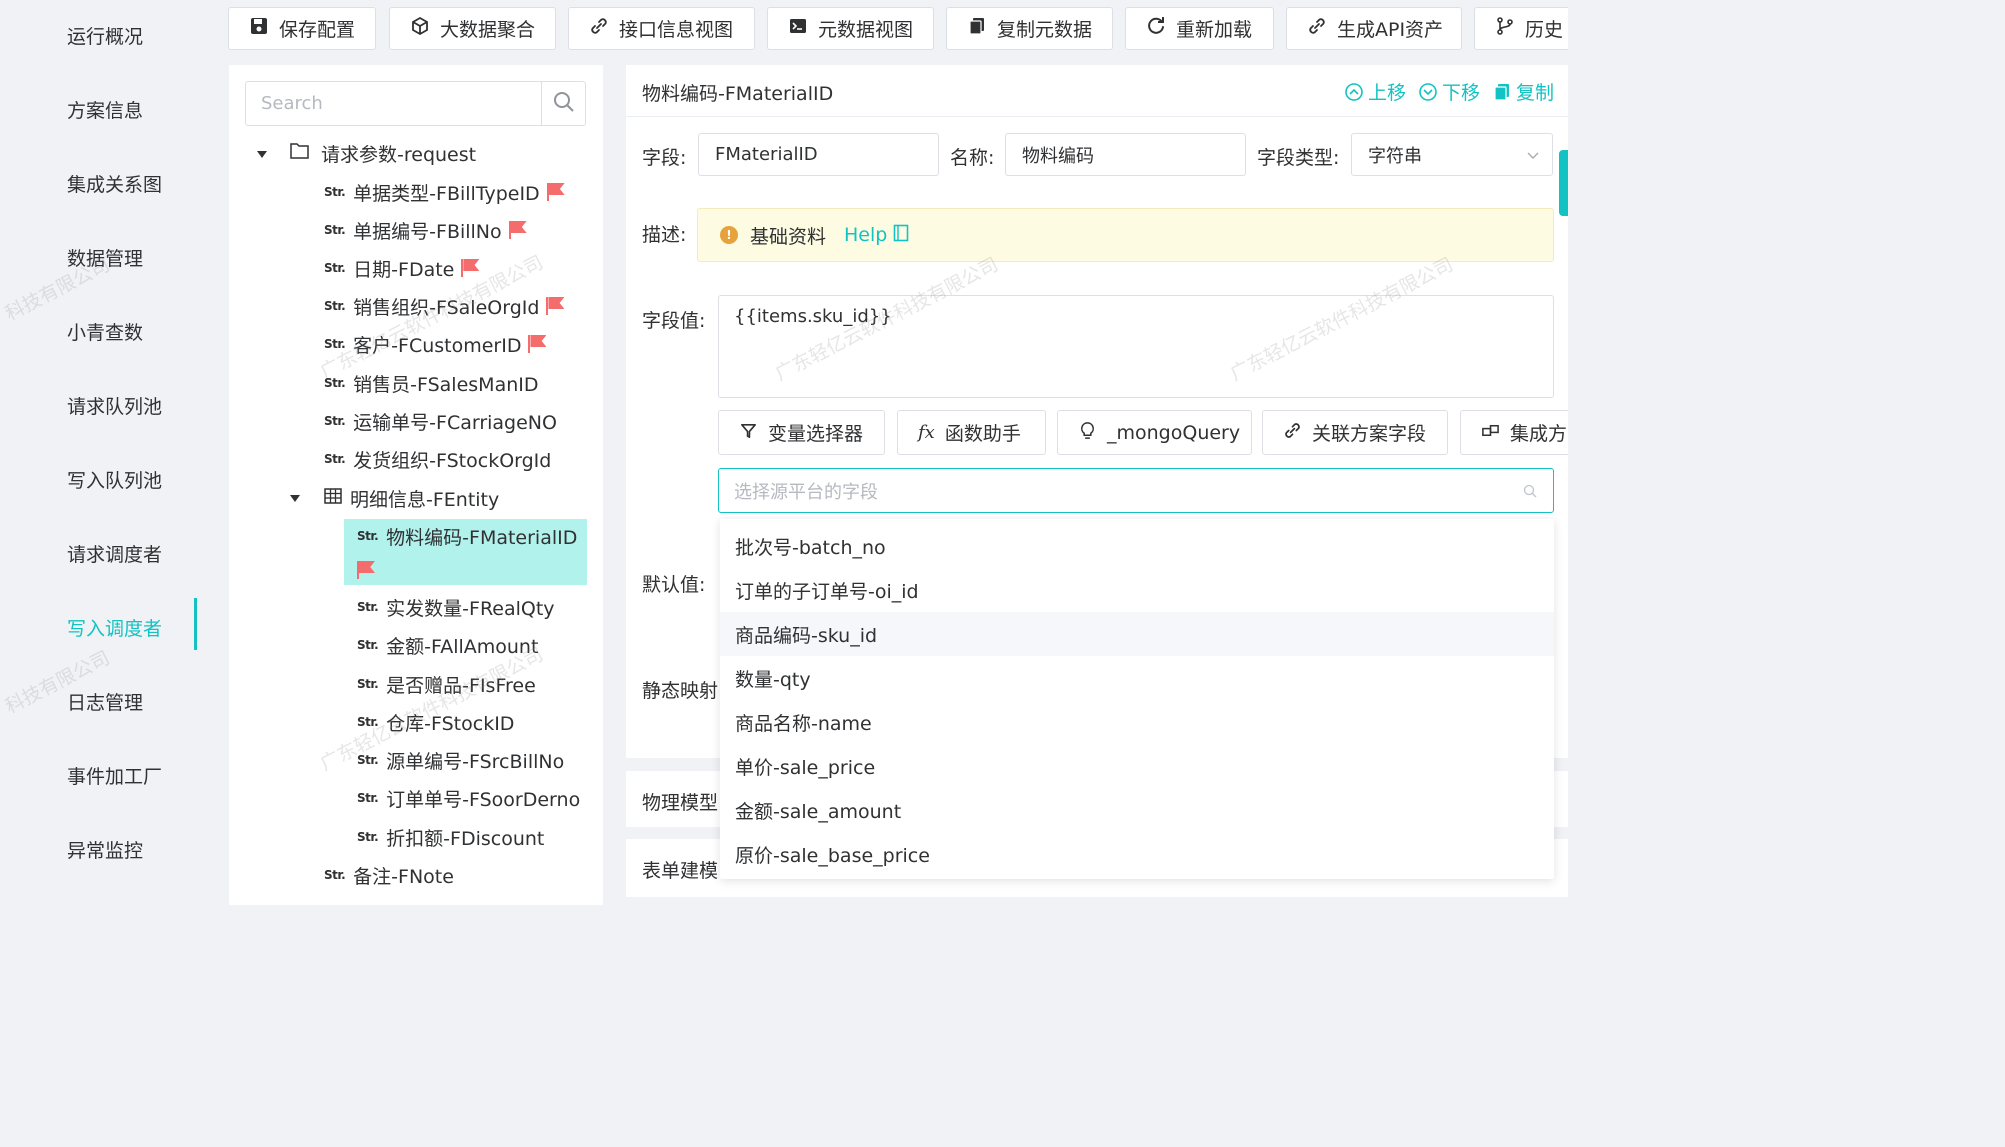 This screenshot has height=1147, width=2005. Describe the element at coordinates (444, 306) in the screenshot. I see `tree-node: Str. 销售组织-FSaleOrgId` at that location.